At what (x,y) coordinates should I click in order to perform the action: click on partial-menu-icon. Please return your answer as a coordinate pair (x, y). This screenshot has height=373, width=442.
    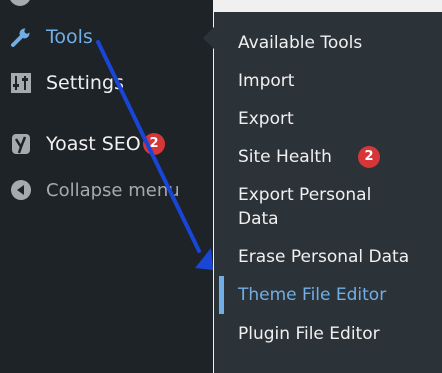
    Looking at the image, I should click on (20, 3).